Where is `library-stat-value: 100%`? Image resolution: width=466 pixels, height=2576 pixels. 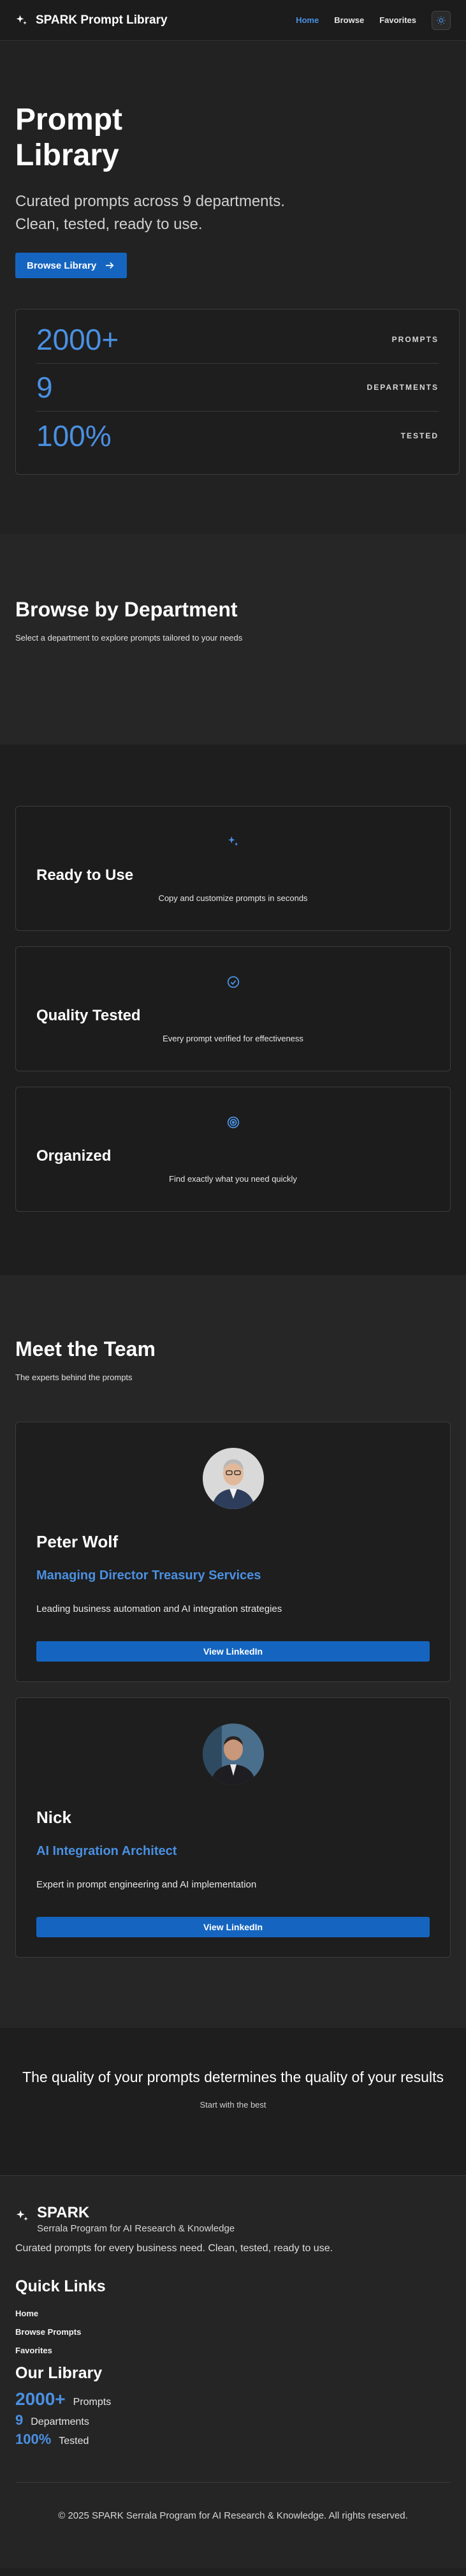
library-stat-value: 100% is located at coordinates (33, 2439).